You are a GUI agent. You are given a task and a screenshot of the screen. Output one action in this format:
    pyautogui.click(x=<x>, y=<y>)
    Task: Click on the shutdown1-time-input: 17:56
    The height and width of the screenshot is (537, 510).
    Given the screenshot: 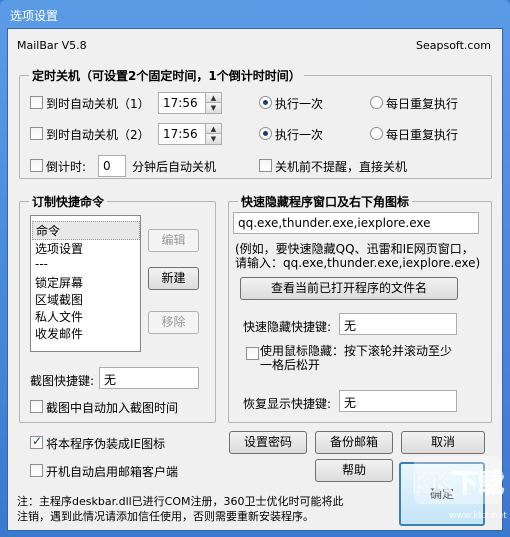 What is the action you would take?
    pyautogui.click(x=183, y=103)
    